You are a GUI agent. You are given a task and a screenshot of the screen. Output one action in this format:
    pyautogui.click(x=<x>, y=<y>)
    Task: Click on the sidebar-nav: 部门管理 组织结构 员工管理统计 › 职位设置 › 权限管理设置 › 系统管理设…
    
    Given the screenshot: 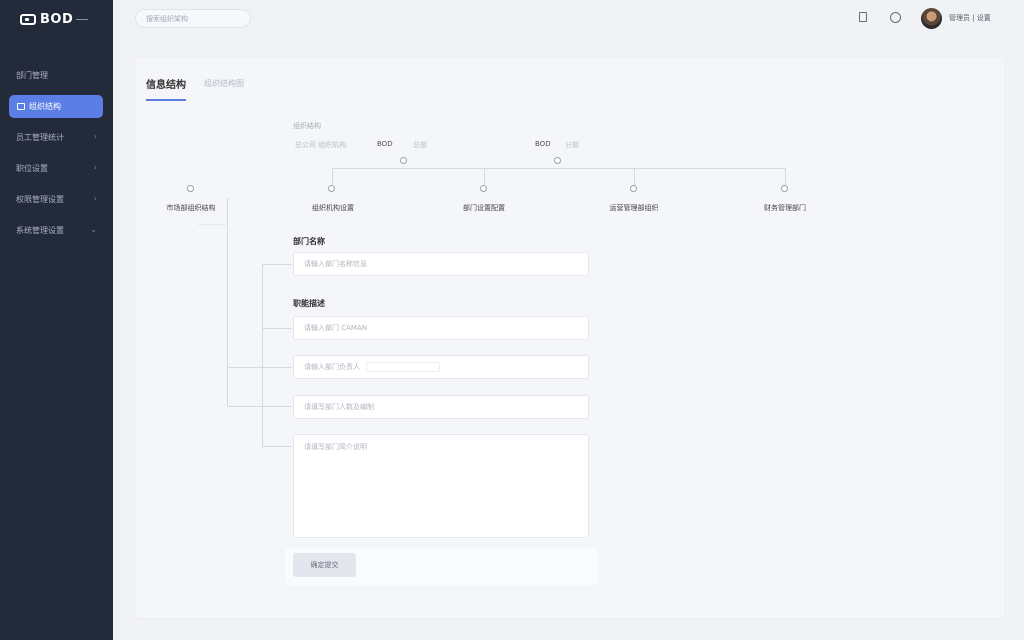 What is the action you would take?
    pyautogui.click(x=56, y=153)
    